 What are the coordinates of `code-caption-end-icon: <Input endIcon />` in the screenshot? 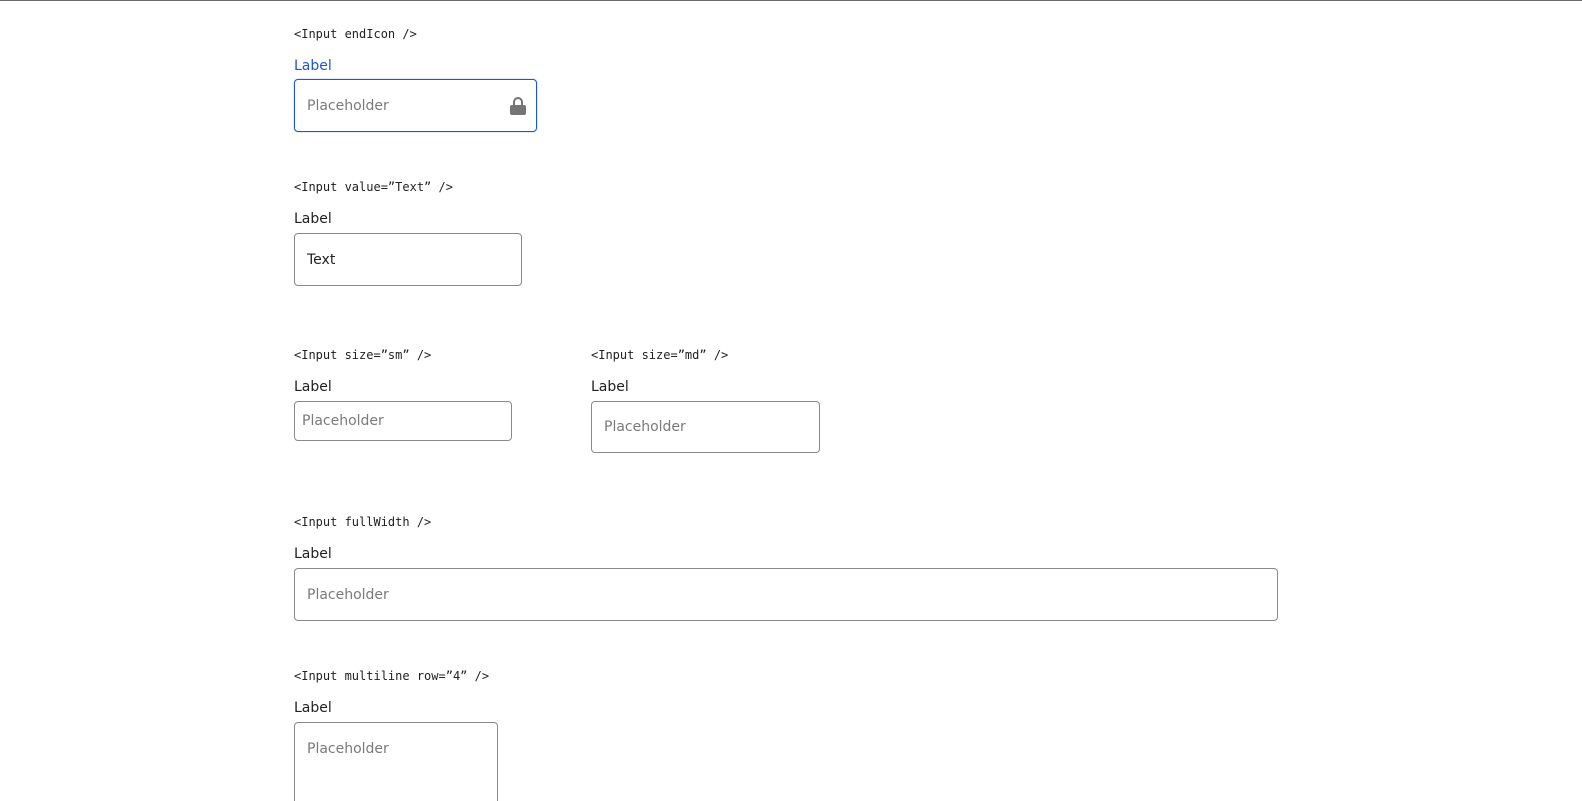 It's located at (355, 34).